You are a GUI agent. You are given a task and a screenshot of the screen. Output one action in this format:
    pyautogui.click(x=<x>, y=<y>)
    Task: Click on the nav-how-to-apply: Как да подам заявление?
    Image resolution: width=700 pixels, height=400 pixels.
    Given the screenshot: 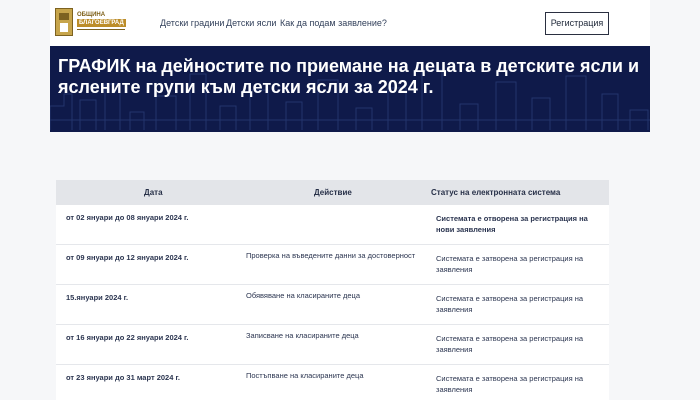 What is the action you would take?
    pyautogui.click(x=333, y=23)
    